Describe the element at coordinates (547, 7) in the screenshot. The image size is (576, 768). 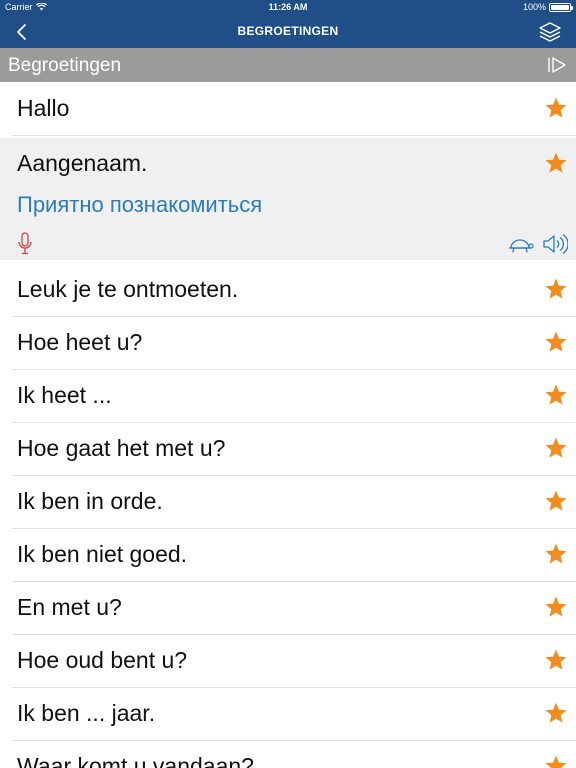
I see `battery-group: 100%` at that location.